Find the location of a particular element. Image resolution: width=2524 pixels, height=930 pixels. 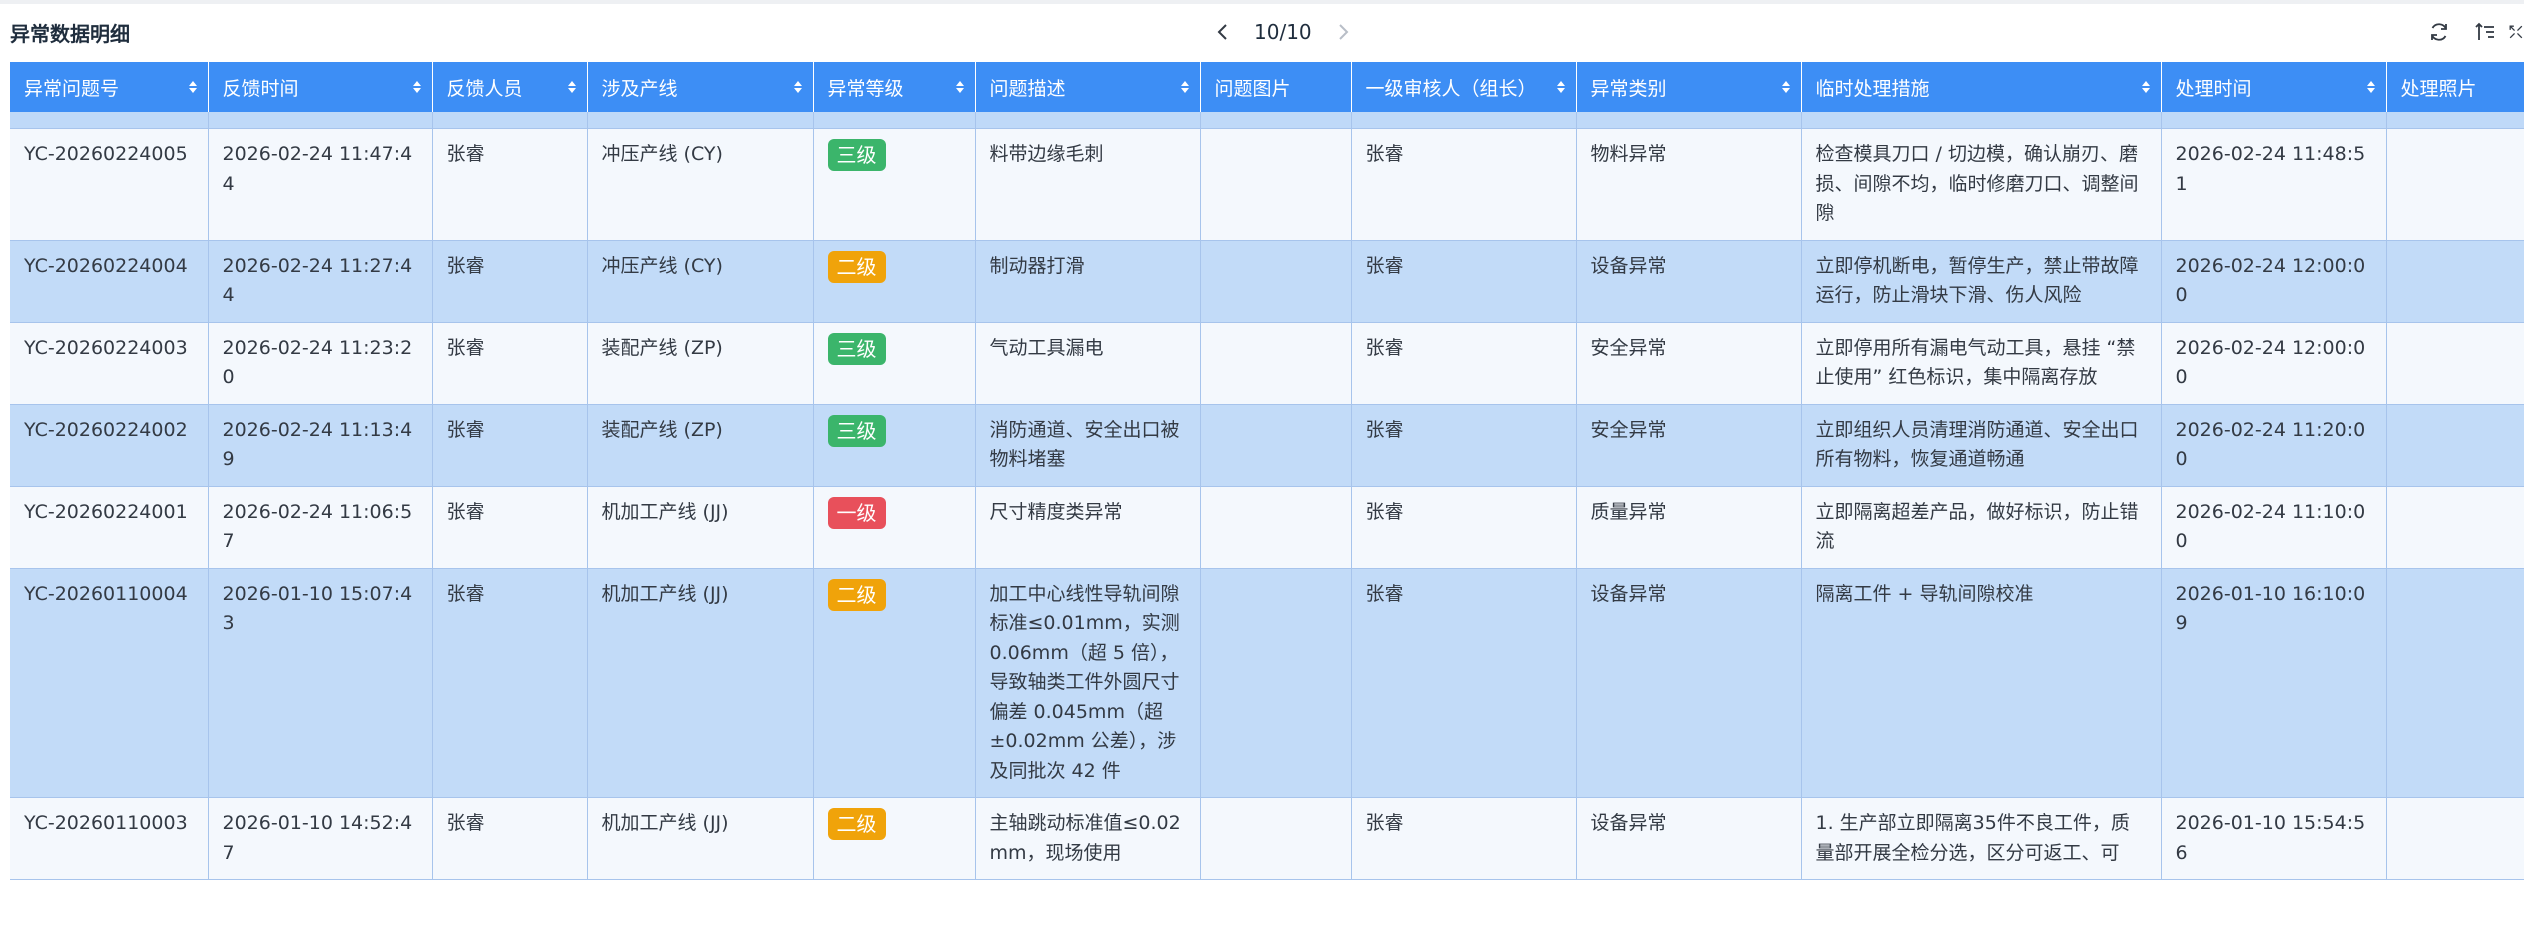

refresh-button is located at coordinates (2439, 32).